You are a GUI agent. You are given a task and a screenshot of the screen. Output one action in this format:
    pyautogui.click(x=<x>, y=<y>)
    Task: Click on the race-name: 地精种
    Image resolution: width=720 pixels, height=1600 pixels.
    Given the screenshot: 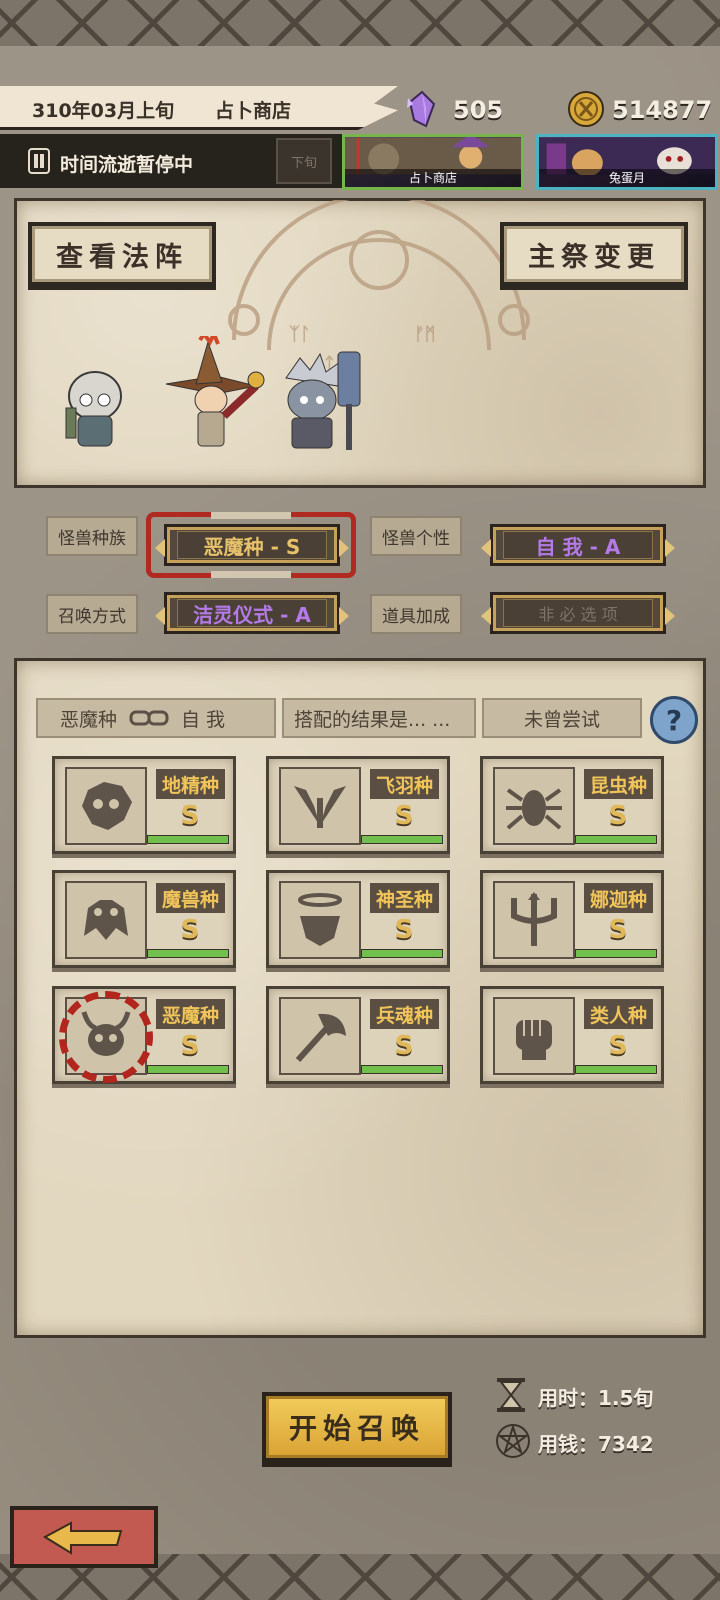 What is the action you would take?
    pyautogui.click(x=190, y=784)
    